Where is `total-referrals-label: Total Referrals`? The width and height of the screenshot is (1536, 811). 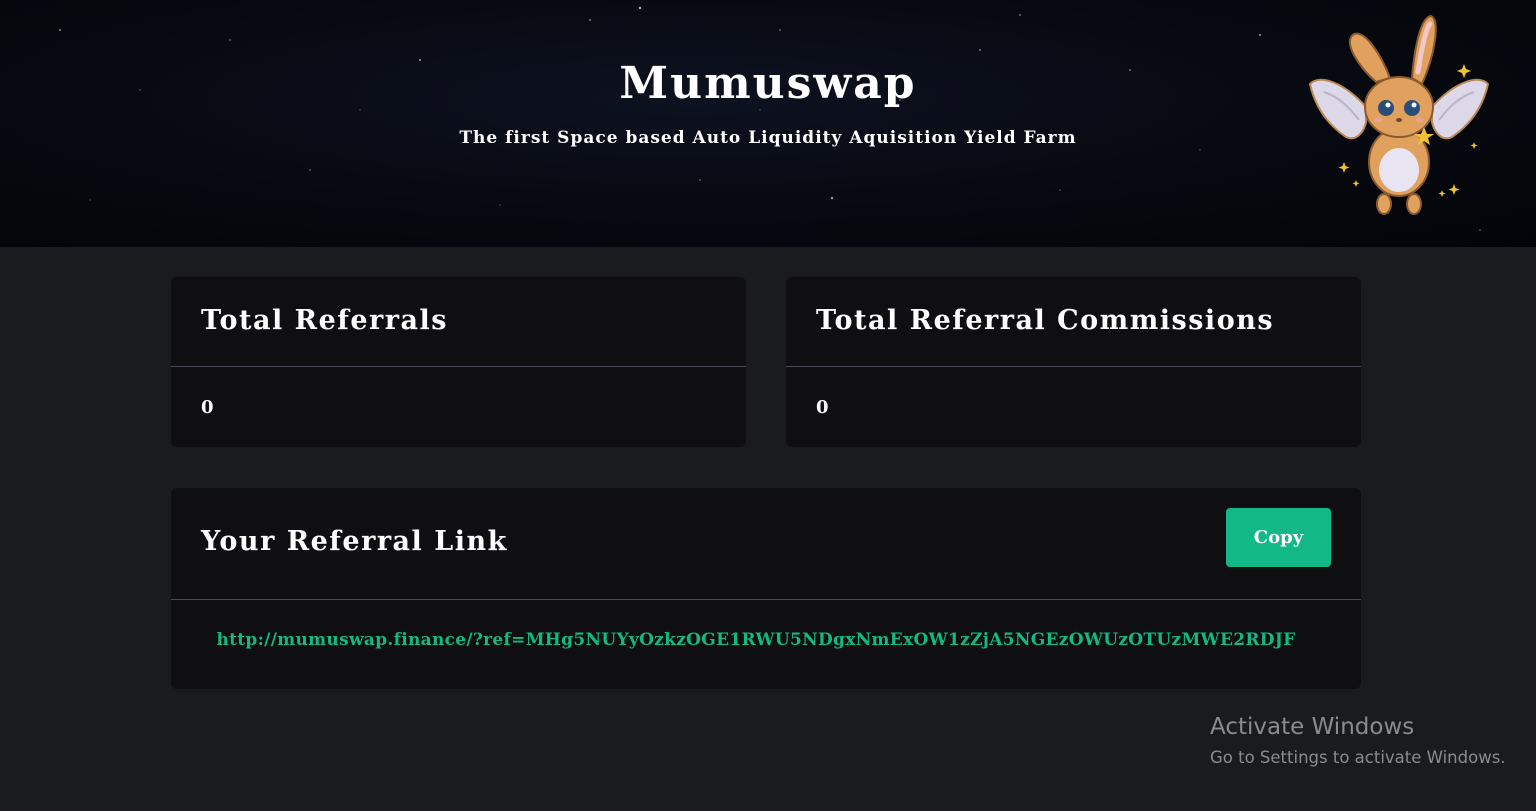 total-referrals-label: Total Referrals is located at coordinates (324, 320).